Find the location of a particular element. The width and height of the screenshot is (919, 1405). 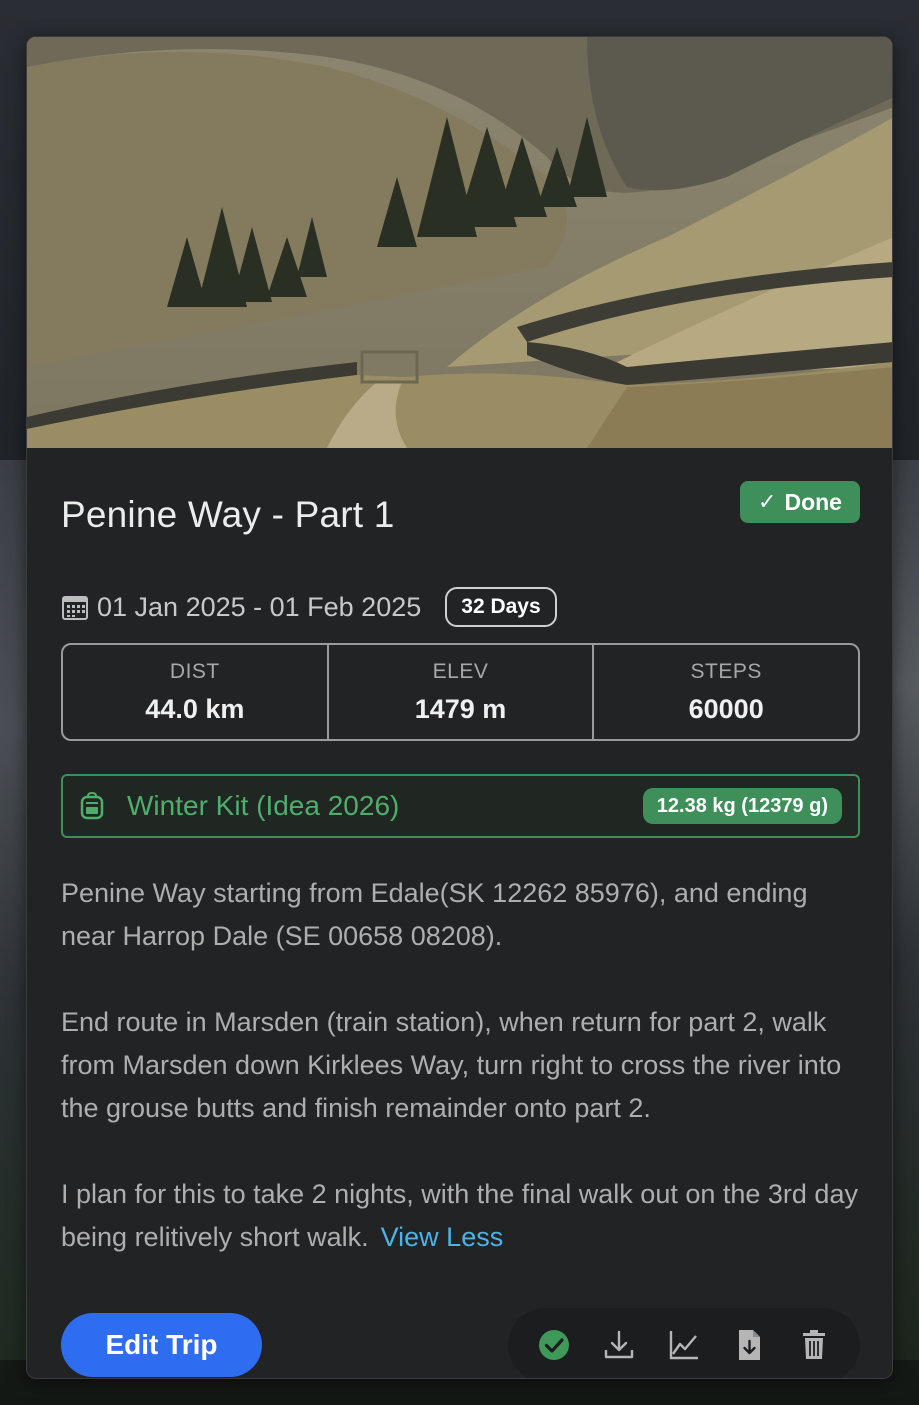

status-label: Done is located at coordinates (813, 501).